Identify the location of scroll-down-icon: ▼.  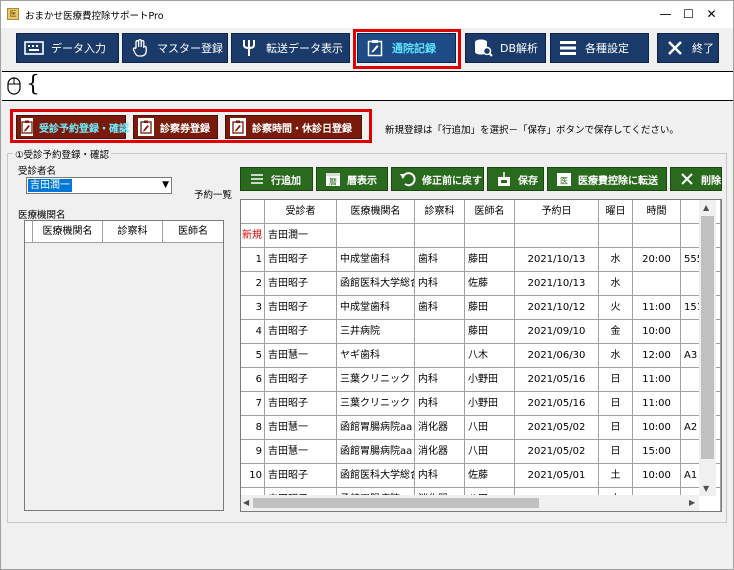
(706, 488).